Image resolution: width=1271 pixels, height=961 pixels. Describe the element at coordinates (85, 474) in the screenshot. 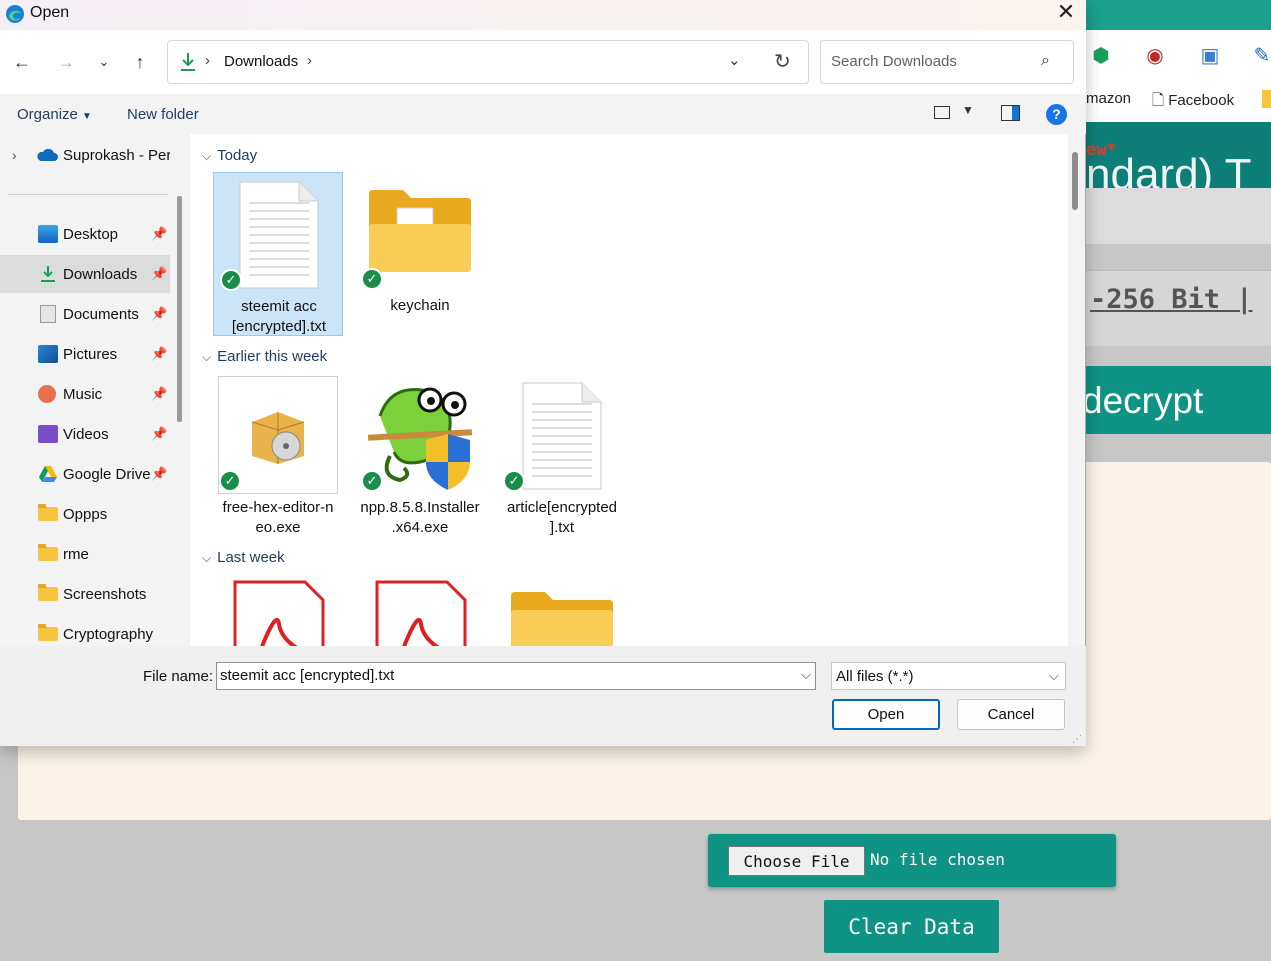

I see `sidebar-item-google-drive: Google Drive 📌` at that location.